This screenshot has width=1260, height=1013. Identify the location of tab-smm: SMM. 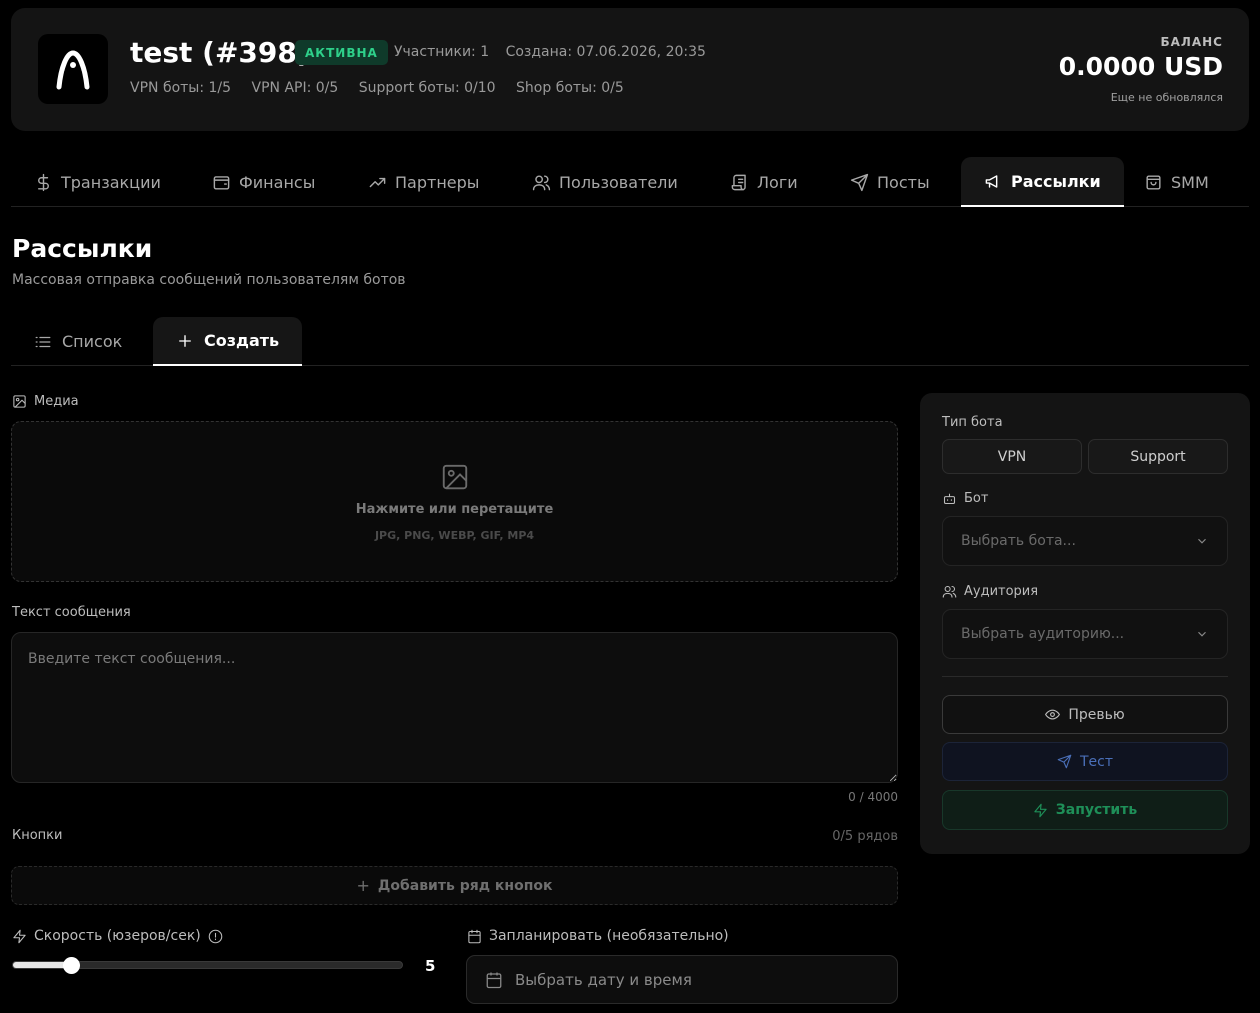
(1176, 182).